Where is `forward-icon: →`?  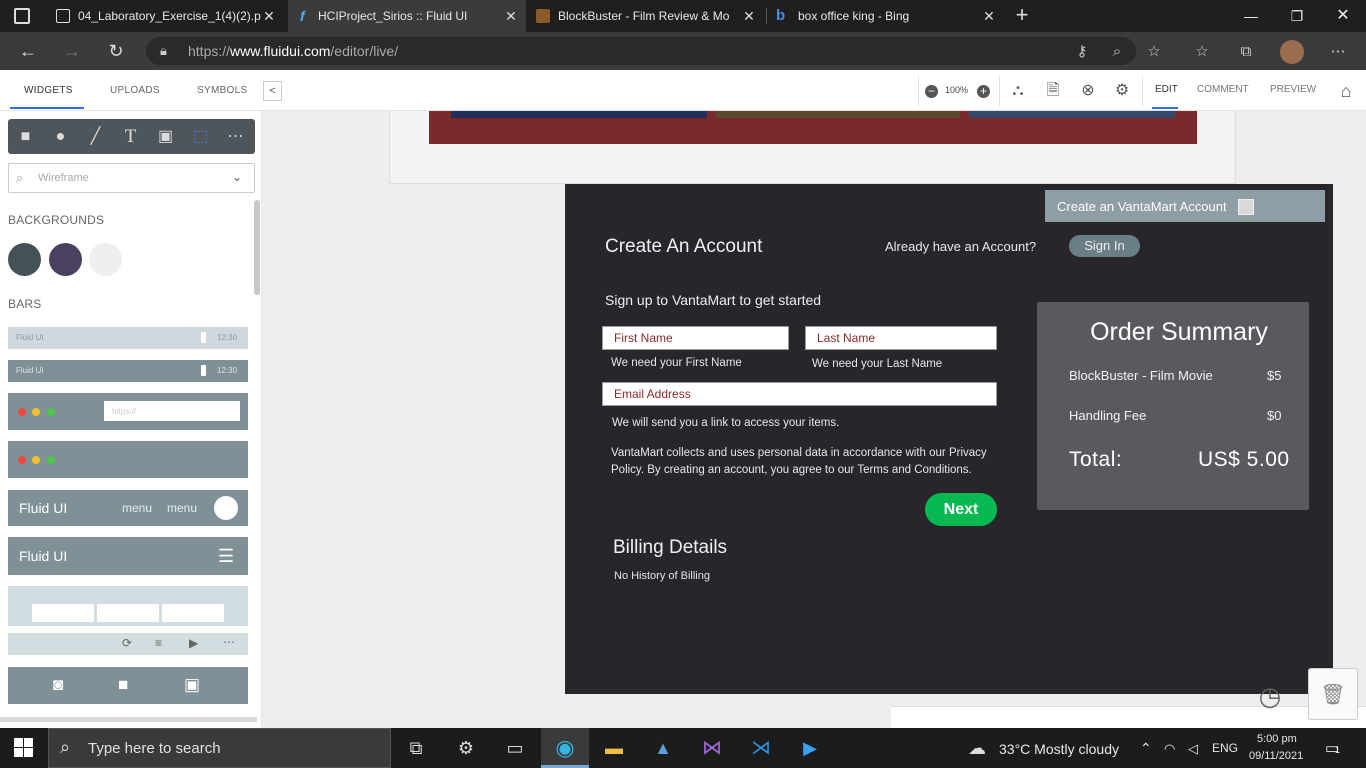
forward-icon: → is located at coordinates (72, 51).